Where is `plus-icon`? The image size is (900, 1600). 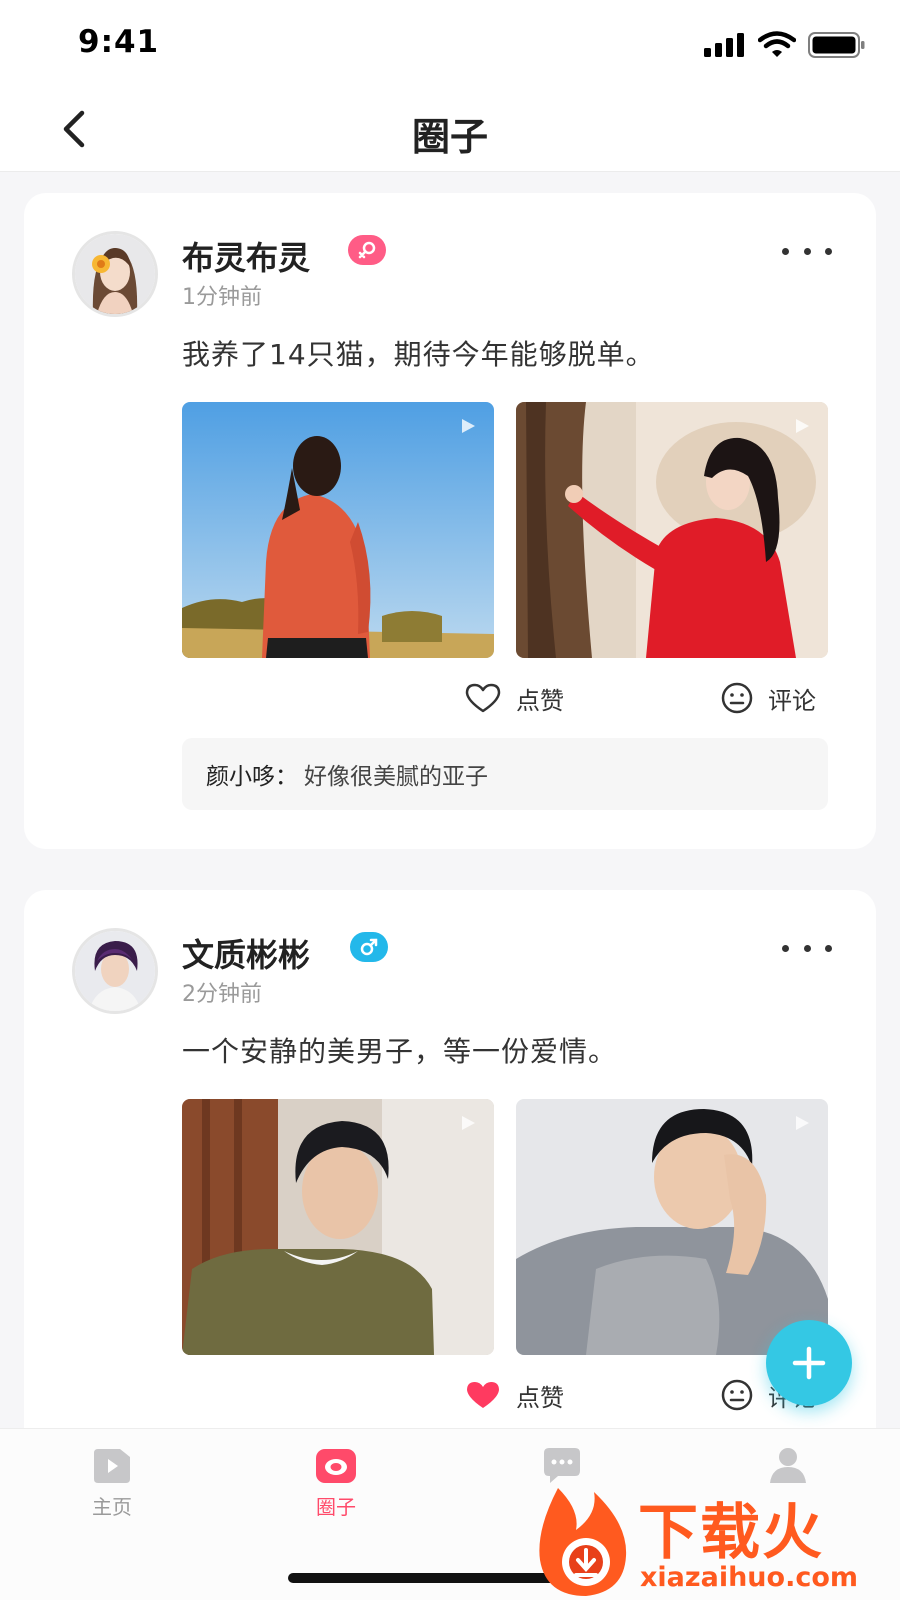 plus-icon is located at coordinates (809, 1363).